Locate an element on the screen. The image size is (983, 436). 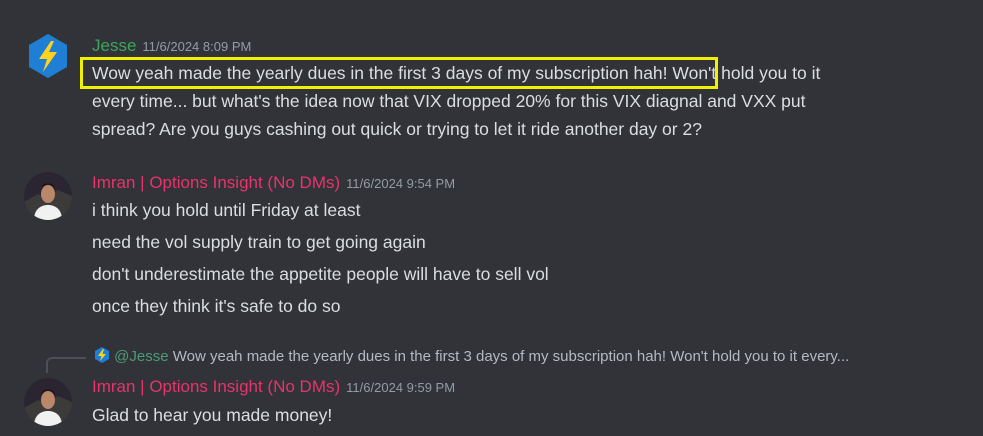
username: Jesse is located at coordinates (114, 45).